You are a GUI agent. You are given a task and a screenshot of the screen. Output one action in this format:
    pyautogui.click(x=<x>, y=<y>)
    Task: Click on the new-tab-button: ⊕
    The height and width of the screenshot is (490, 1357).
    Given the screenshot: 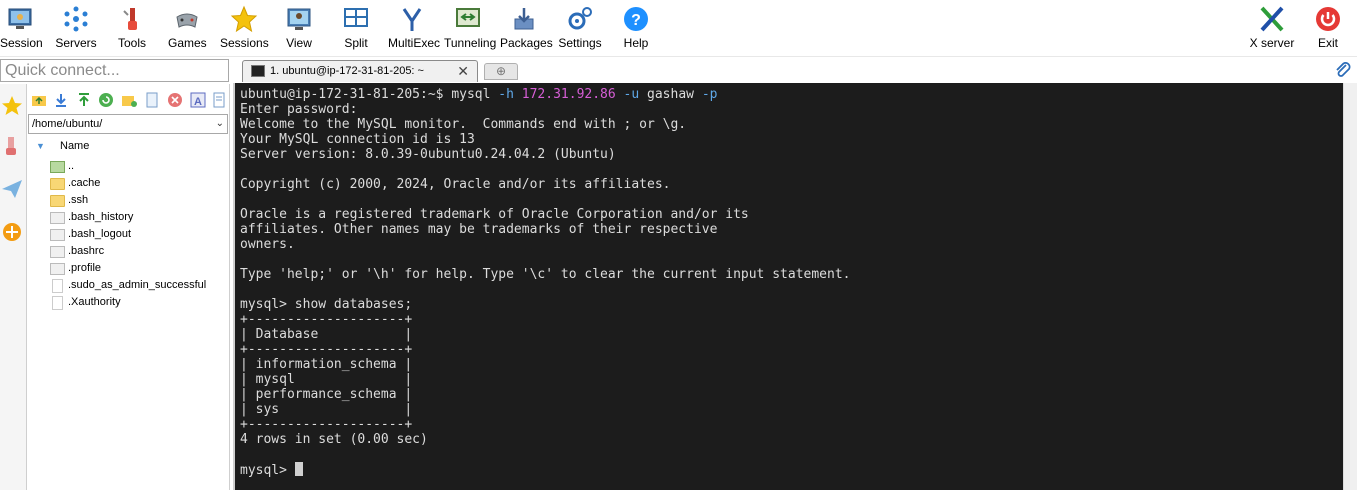 What is the action you would take?
    pyautogui.click(x=501, y=71)
    